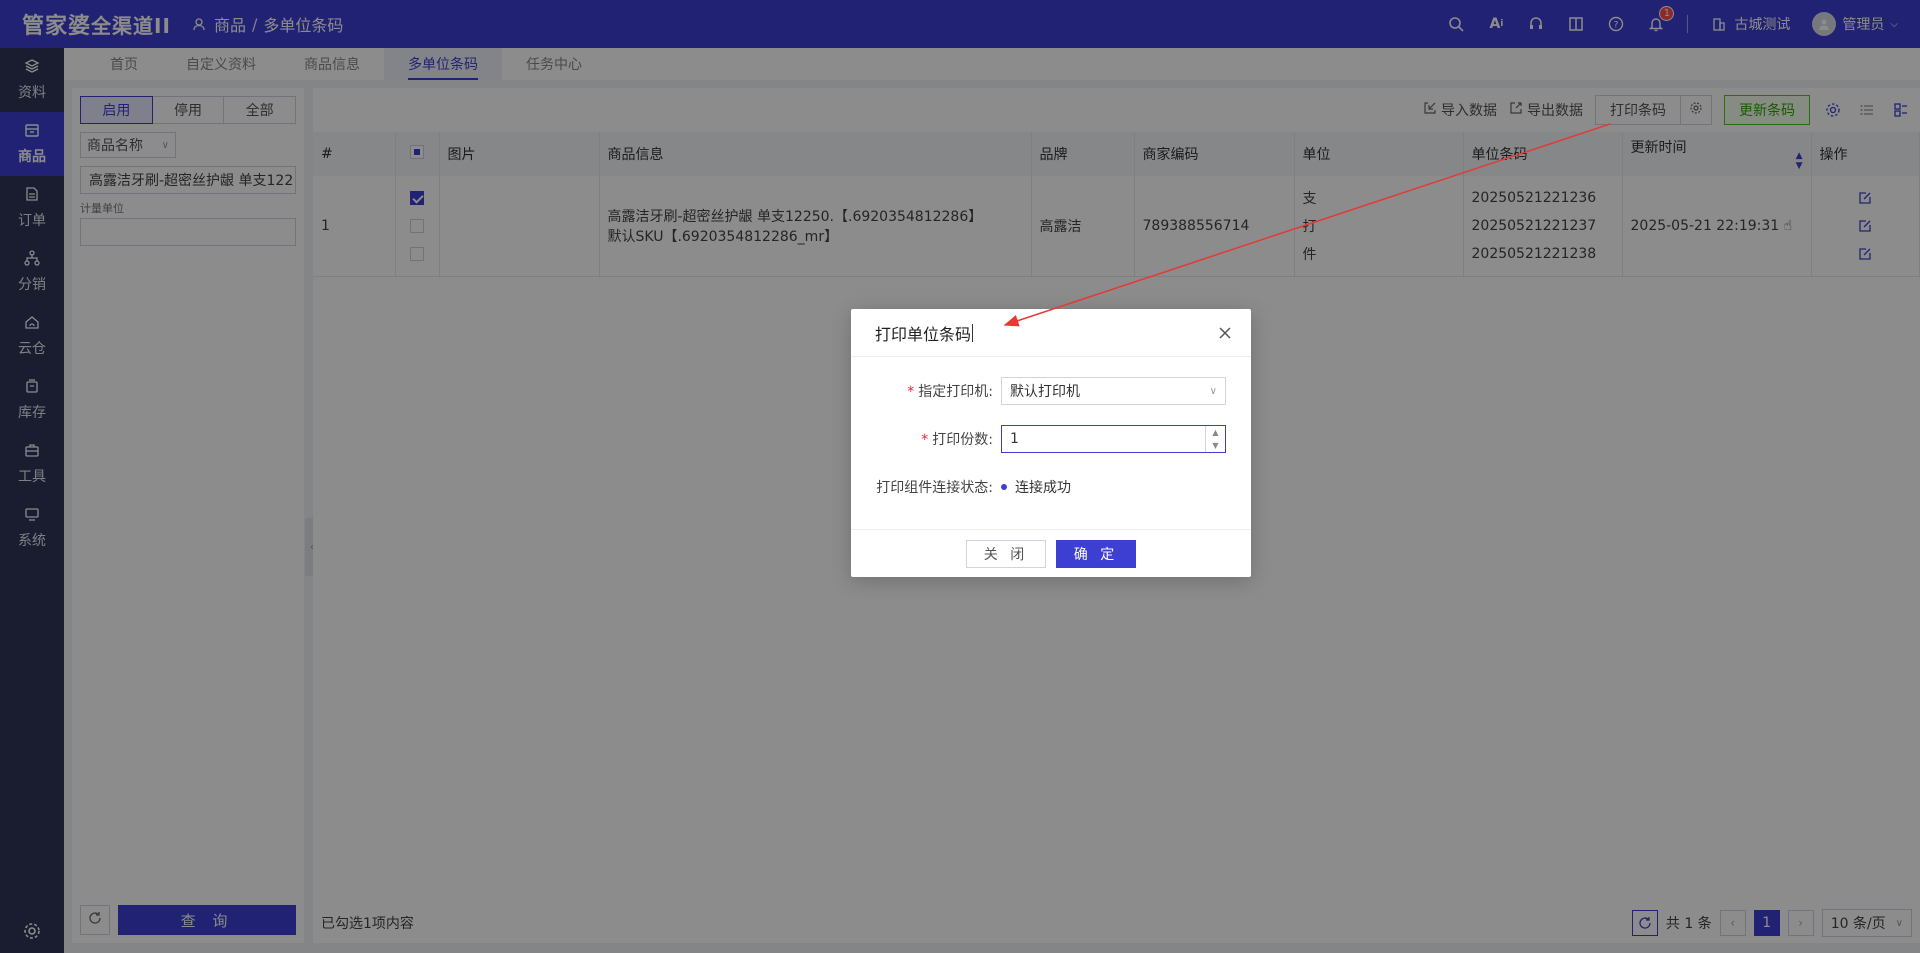 This screenshot has height=953, width=1920. Describe the element at coordinates (188, 232) in the screenshot. I see `unit-input` at that location.